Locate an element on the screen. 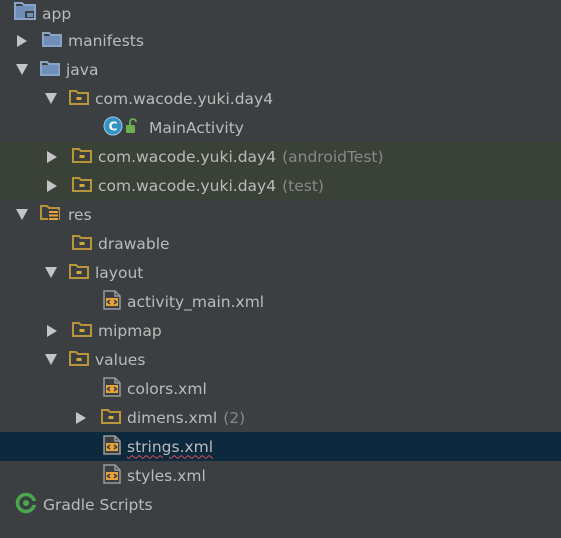  tree-node-colors: colors.xml is located at coordinates (280, 388).